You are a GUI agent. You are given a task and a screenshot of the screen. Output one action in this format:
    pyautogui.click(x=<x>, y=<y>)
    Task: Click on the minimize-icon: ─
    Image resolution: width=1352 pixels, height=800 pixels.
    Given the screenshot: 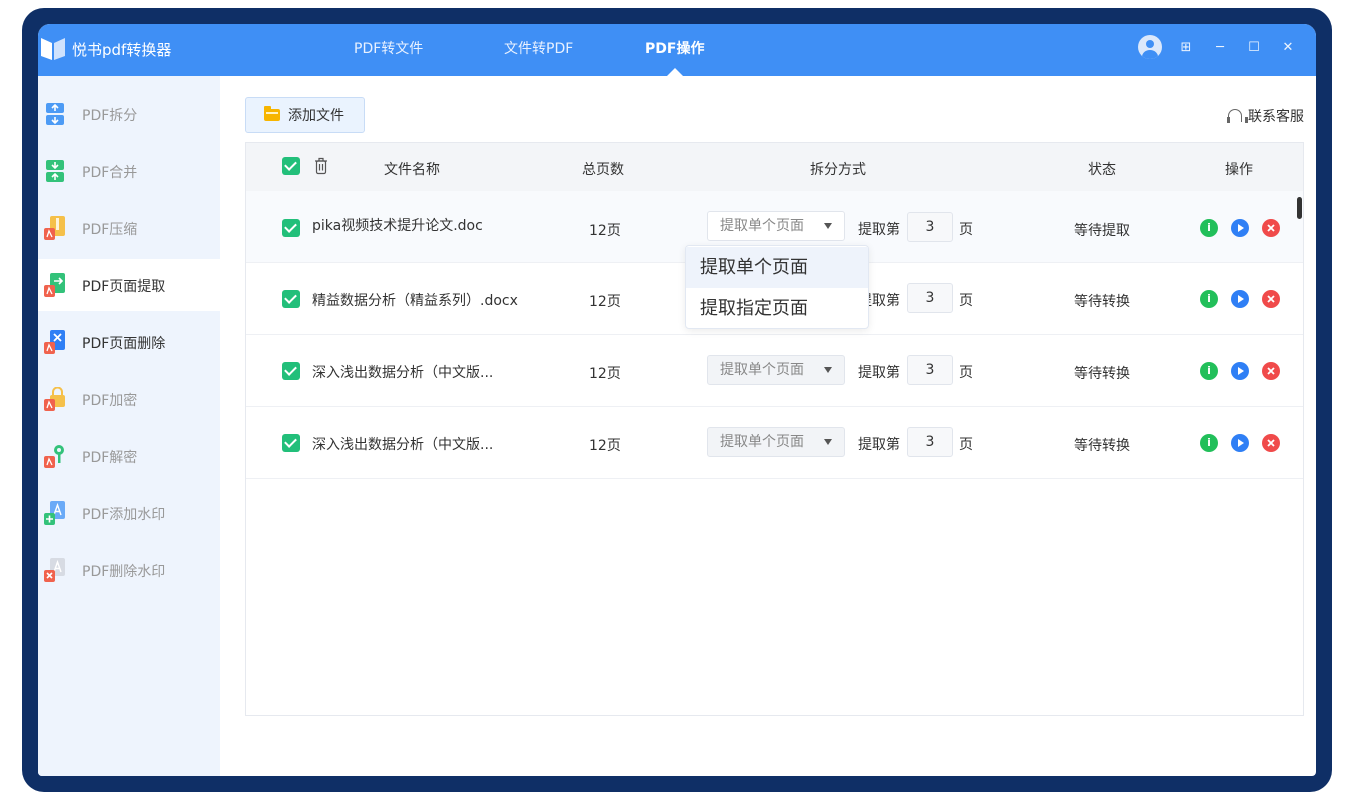 What is the action you would take?
    pyautogui.click(x=1220, y=47)
    